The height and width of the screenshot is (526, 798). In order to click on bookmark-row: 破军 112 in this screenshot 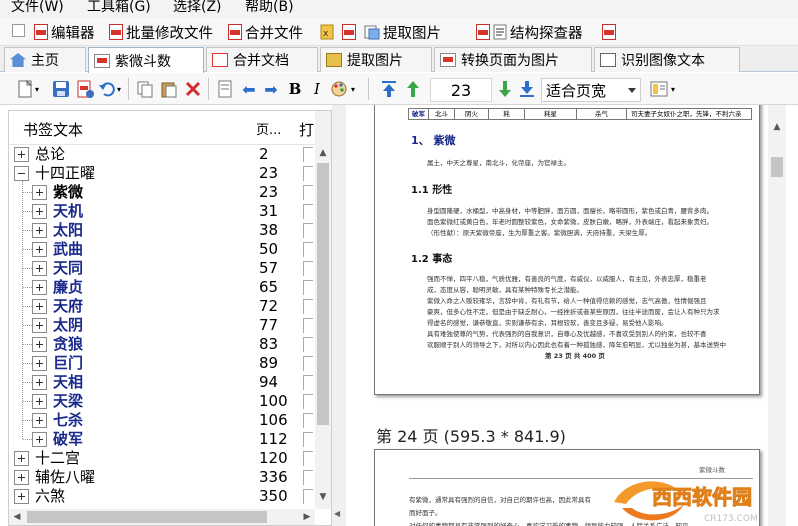, I will do `click(162, 439)`.